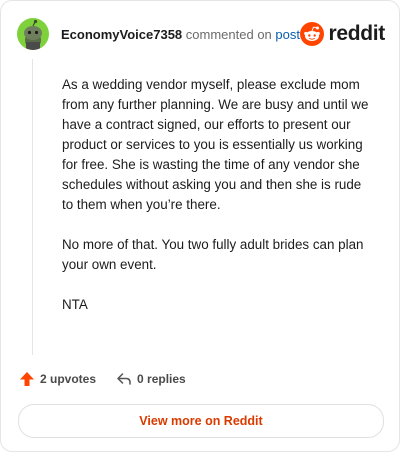 This screenshot has width=400, height=452. Describe the element at coordinates (75, 304) in the screenshot. I see `comment-paragraph: NTA` at that location.